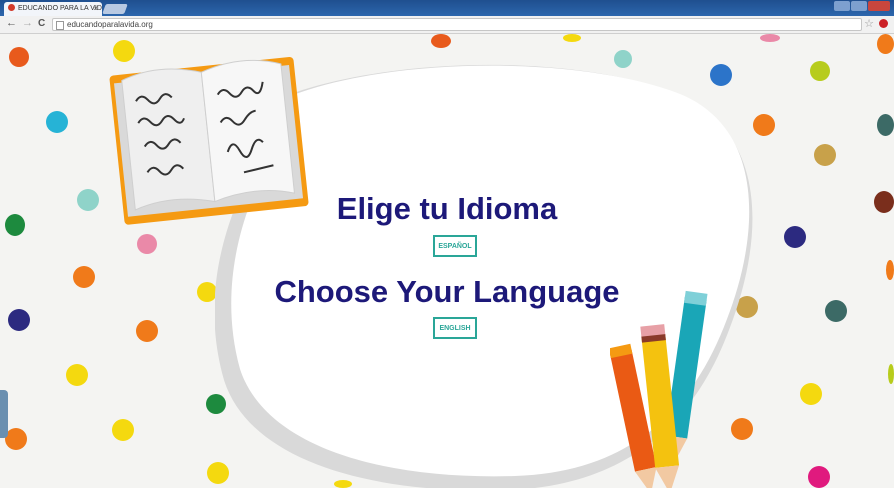 This screenshot has height=488, width=894. Describe the element at coordinates (4, 414) in the screenshot. I see `side-scroll-handle` at that location.